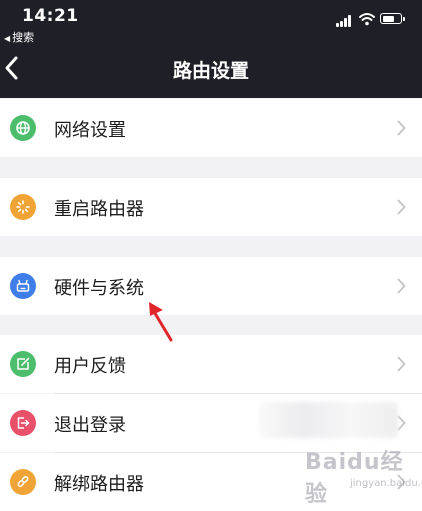 The height and width of the screenshot is (511, 422). I want to click on status-back-label: 搜索, so click(23, 37).